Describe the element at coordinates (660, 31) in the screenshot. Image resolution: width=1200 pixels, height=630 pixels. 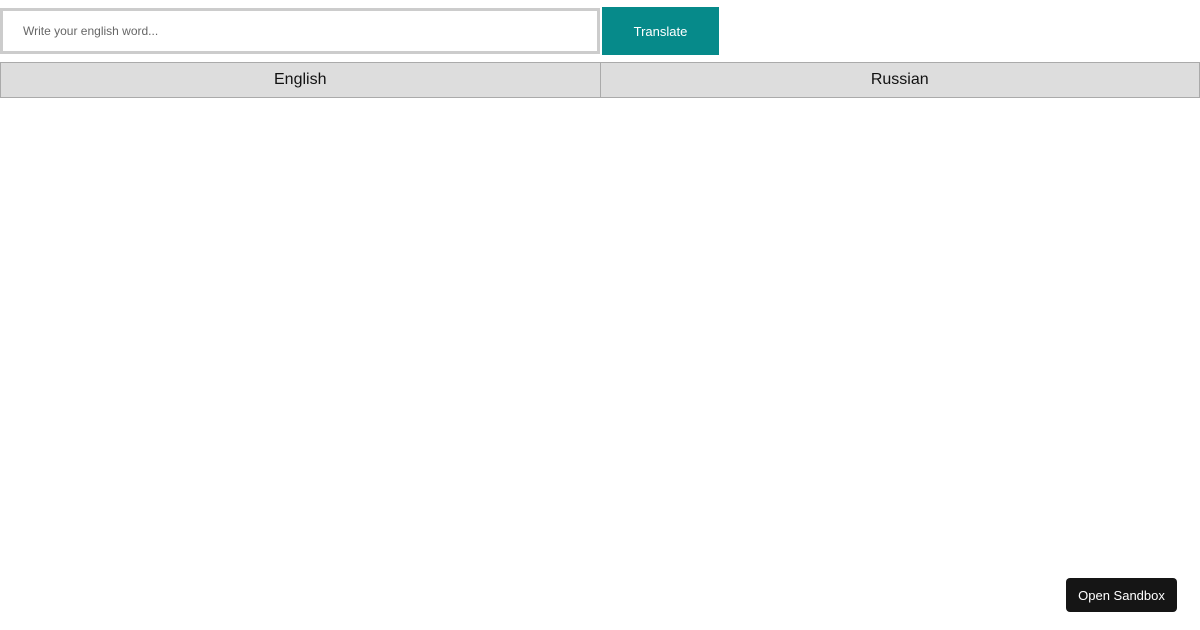
I see `translate-button: Translate` at that location.